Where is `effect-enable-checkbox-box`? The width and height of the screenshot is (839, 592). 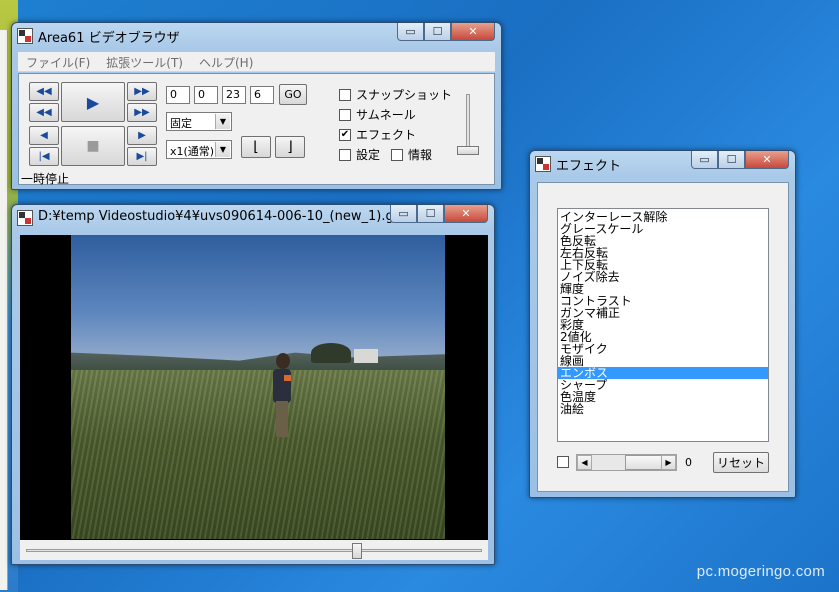
effect-enable-checkbox-box is located at coordinates (563, 462).